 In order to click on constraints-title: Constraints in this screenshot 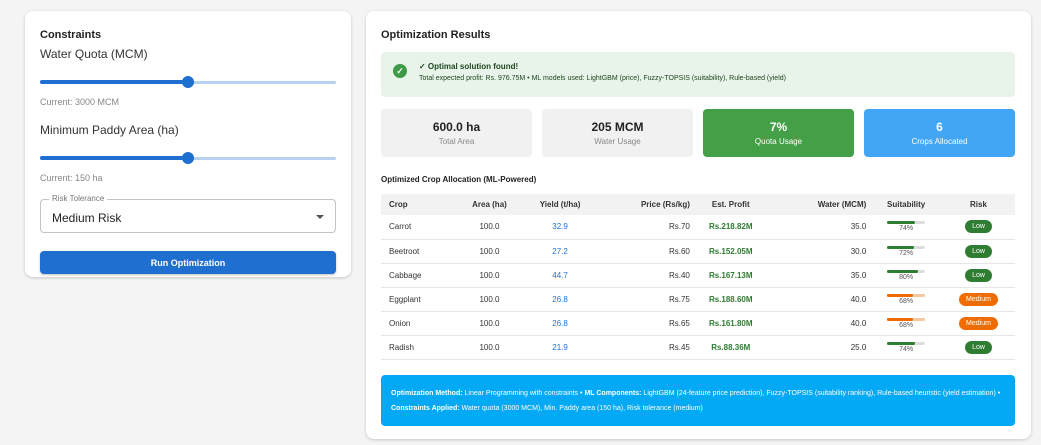, I will do `click(71, 35)`.